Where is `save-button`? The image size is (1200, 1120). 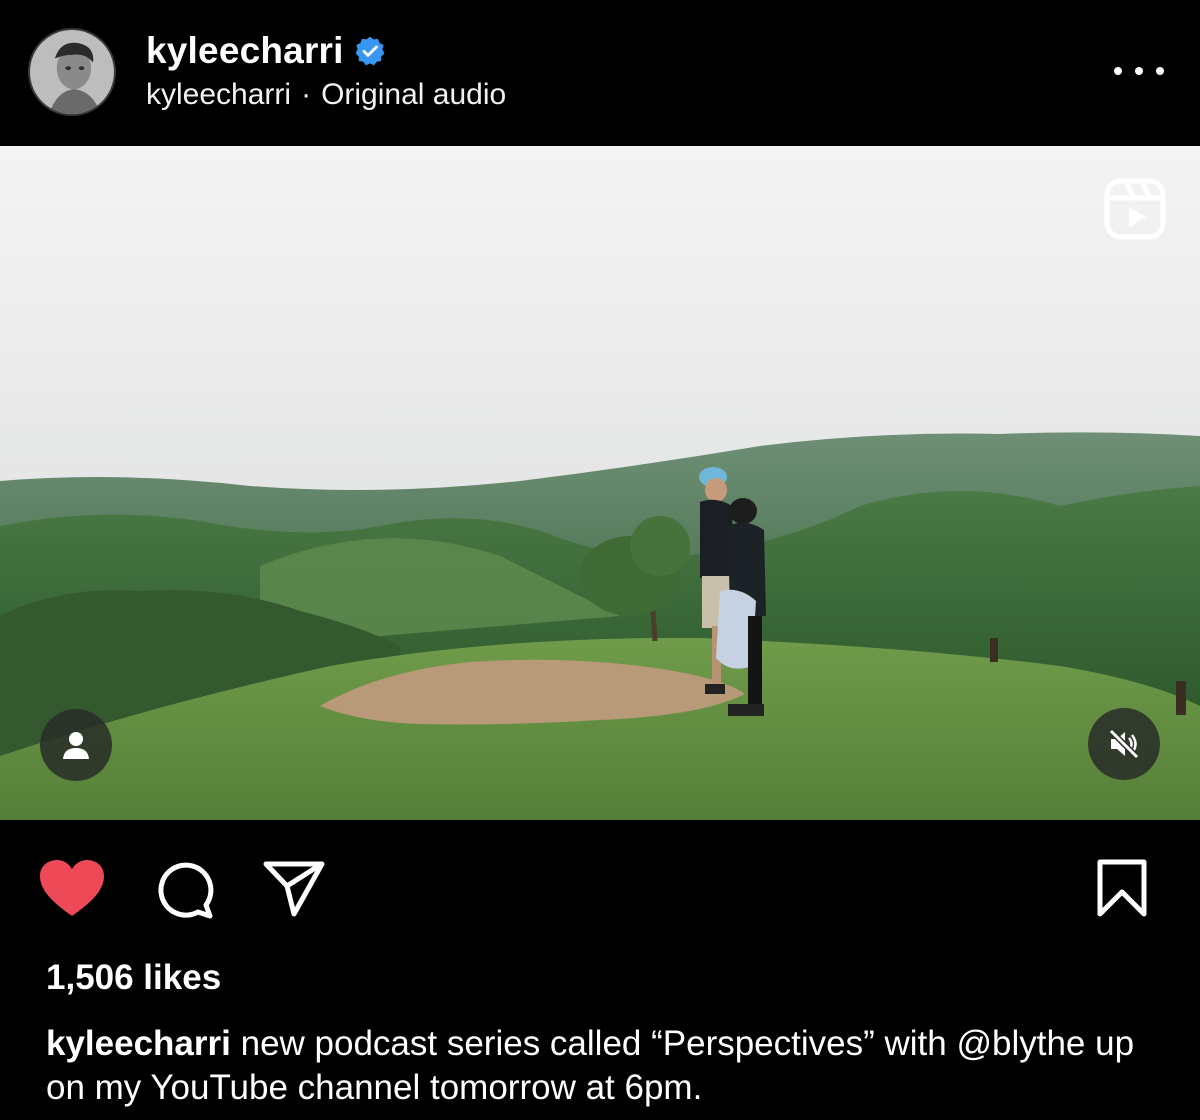 save-button is located at coordinates (1122, 888).